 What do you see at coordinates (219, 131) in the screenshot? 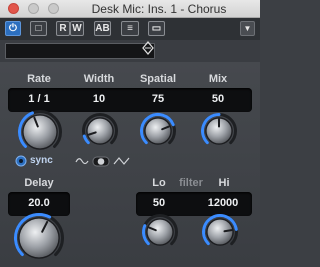
I see `mix-knob` at bounding box center [219, 131].